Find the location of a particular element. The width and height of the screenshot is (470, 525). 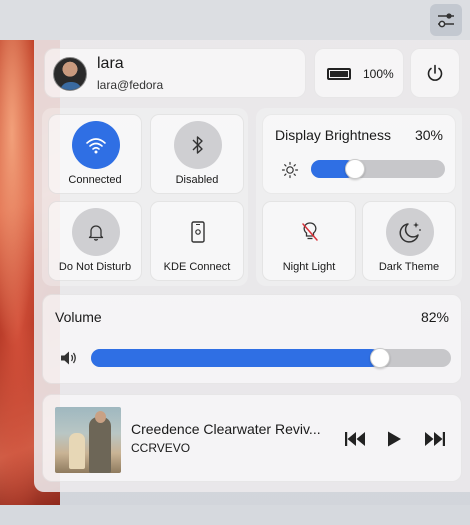

dark-theme-tile: Dark Theme is located at coordinates (409, 241).